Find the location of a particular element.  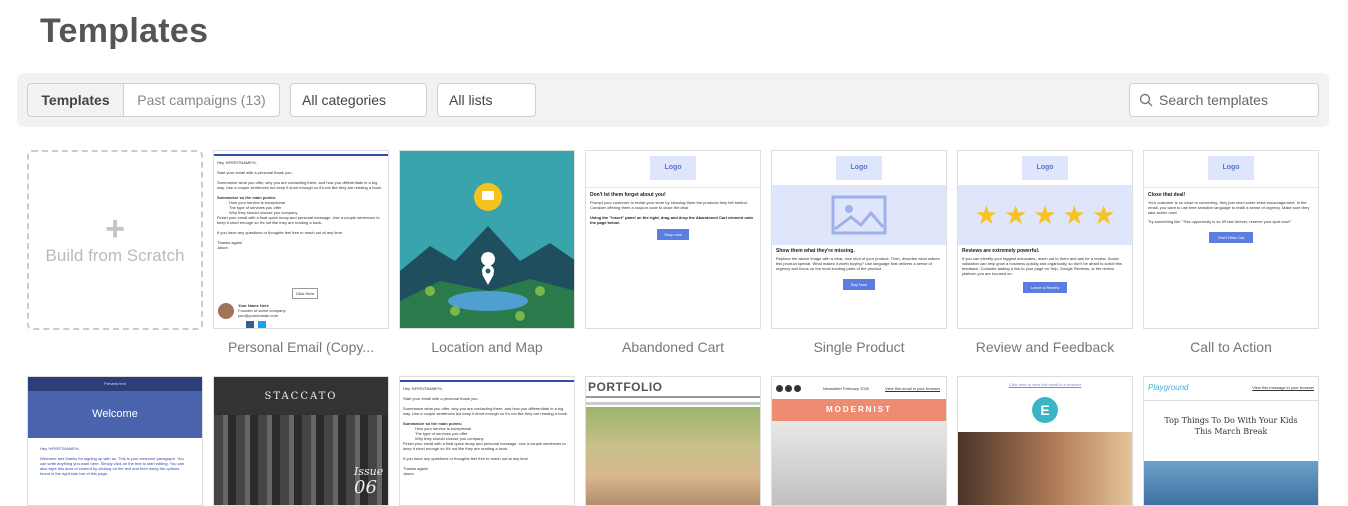

thumb-button: Don't Miss Out is located at coordinates (1231, 237).